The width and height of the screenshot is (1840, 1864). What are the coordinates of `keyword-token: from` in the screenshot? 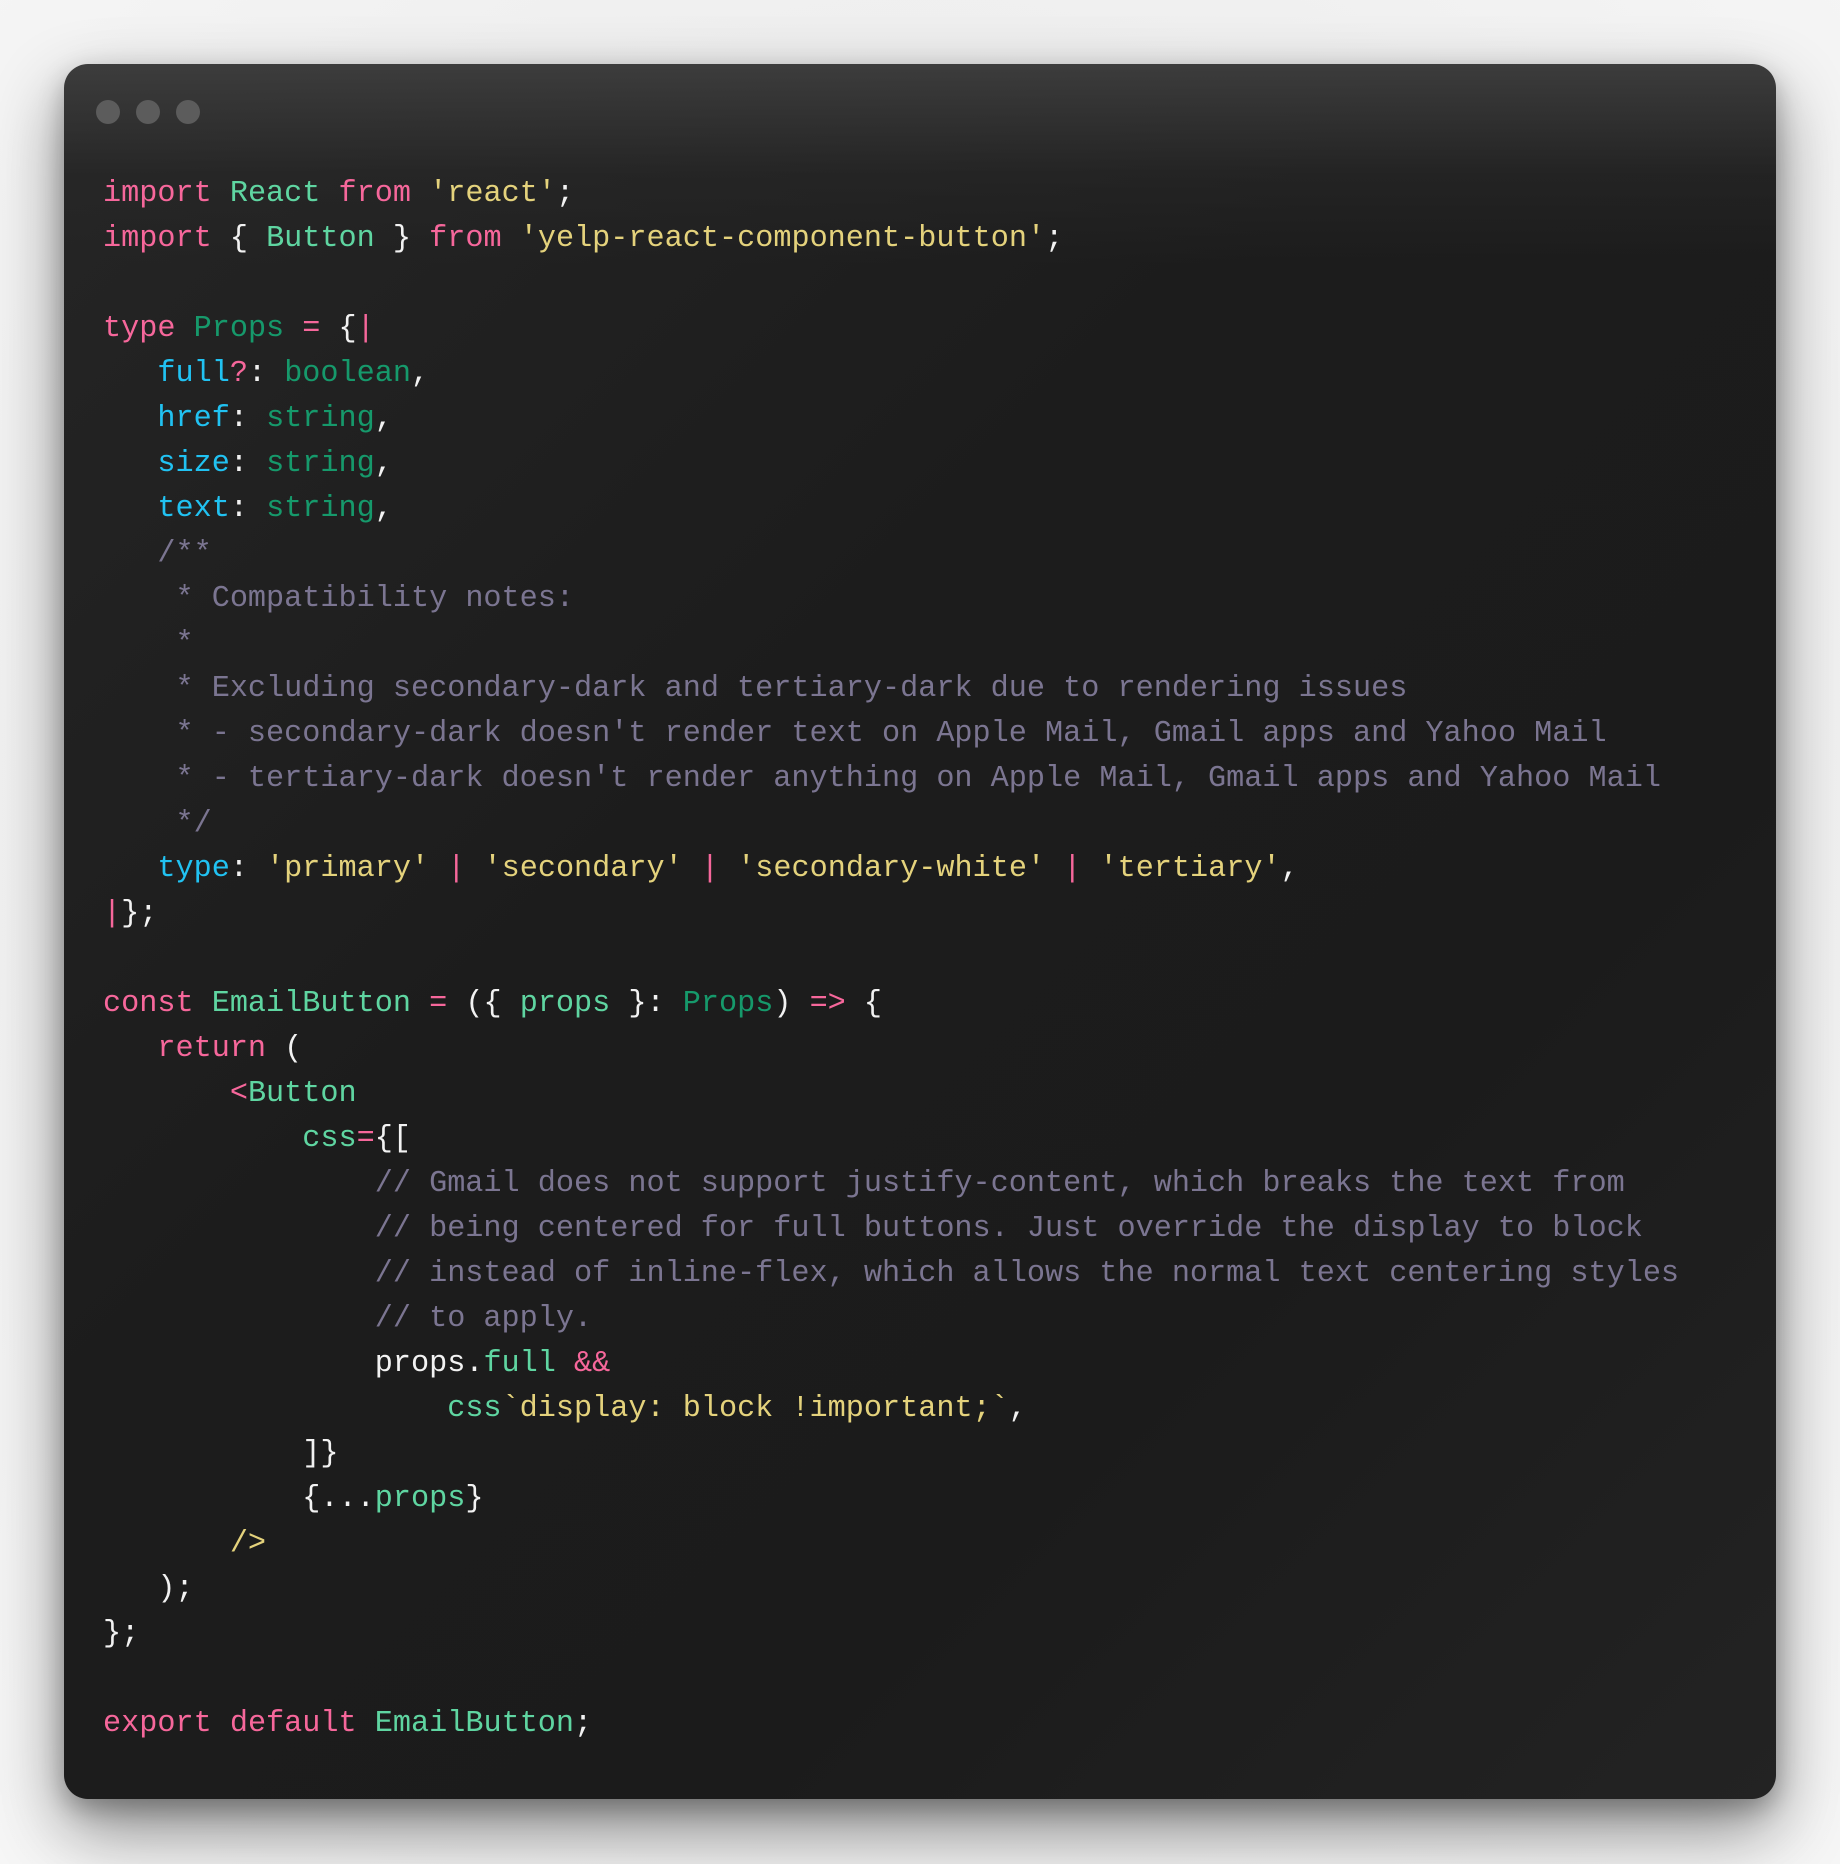 It's located at (374, 194).